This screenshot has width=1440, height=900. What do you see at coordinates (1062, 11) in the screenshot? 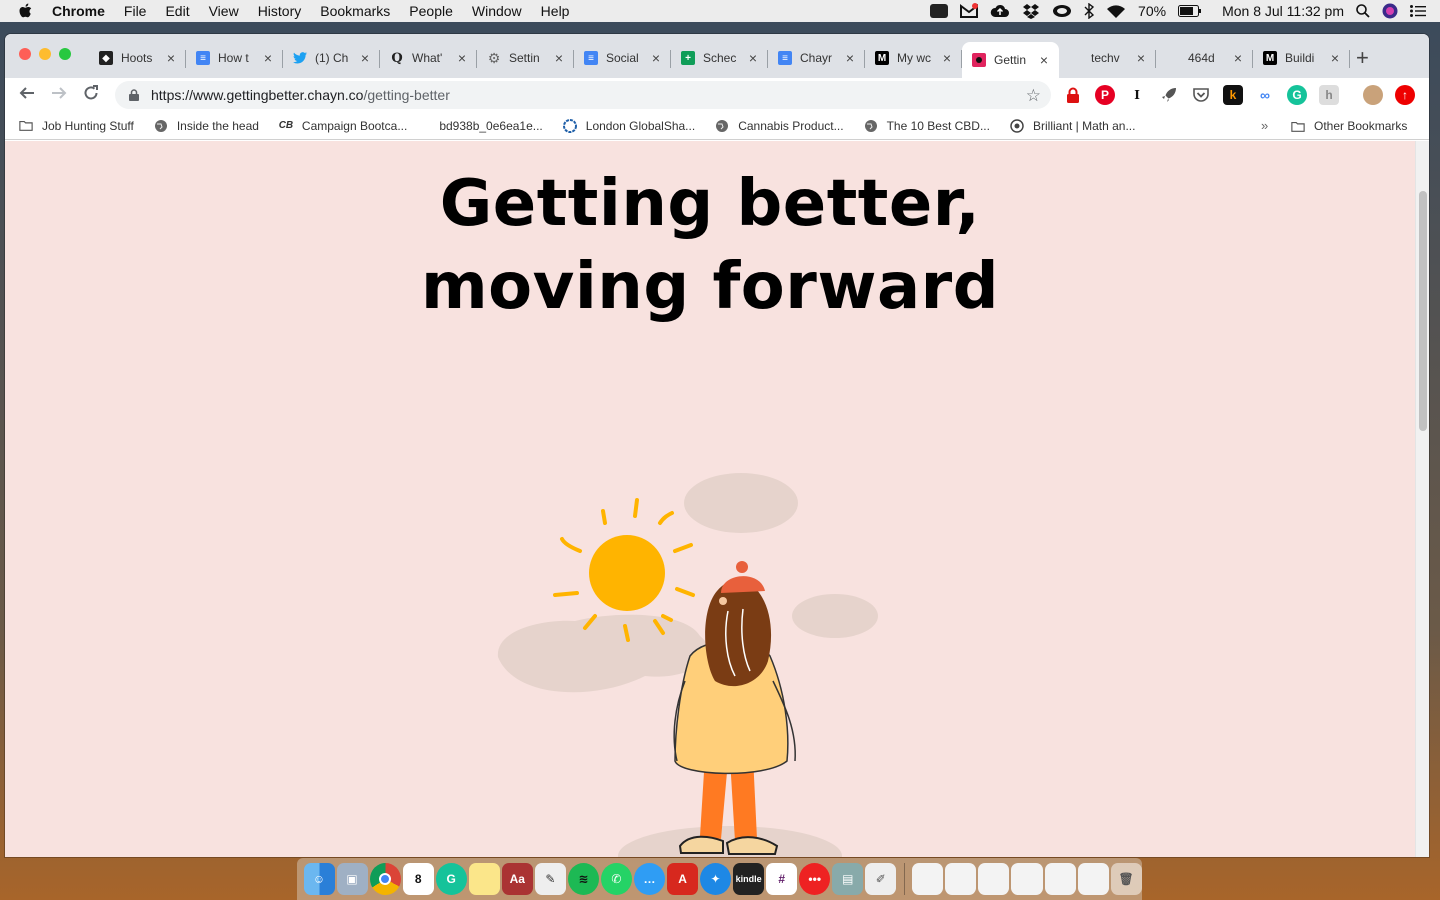
I see `creative-cloud-icon` at bounding box center [1062, 11].